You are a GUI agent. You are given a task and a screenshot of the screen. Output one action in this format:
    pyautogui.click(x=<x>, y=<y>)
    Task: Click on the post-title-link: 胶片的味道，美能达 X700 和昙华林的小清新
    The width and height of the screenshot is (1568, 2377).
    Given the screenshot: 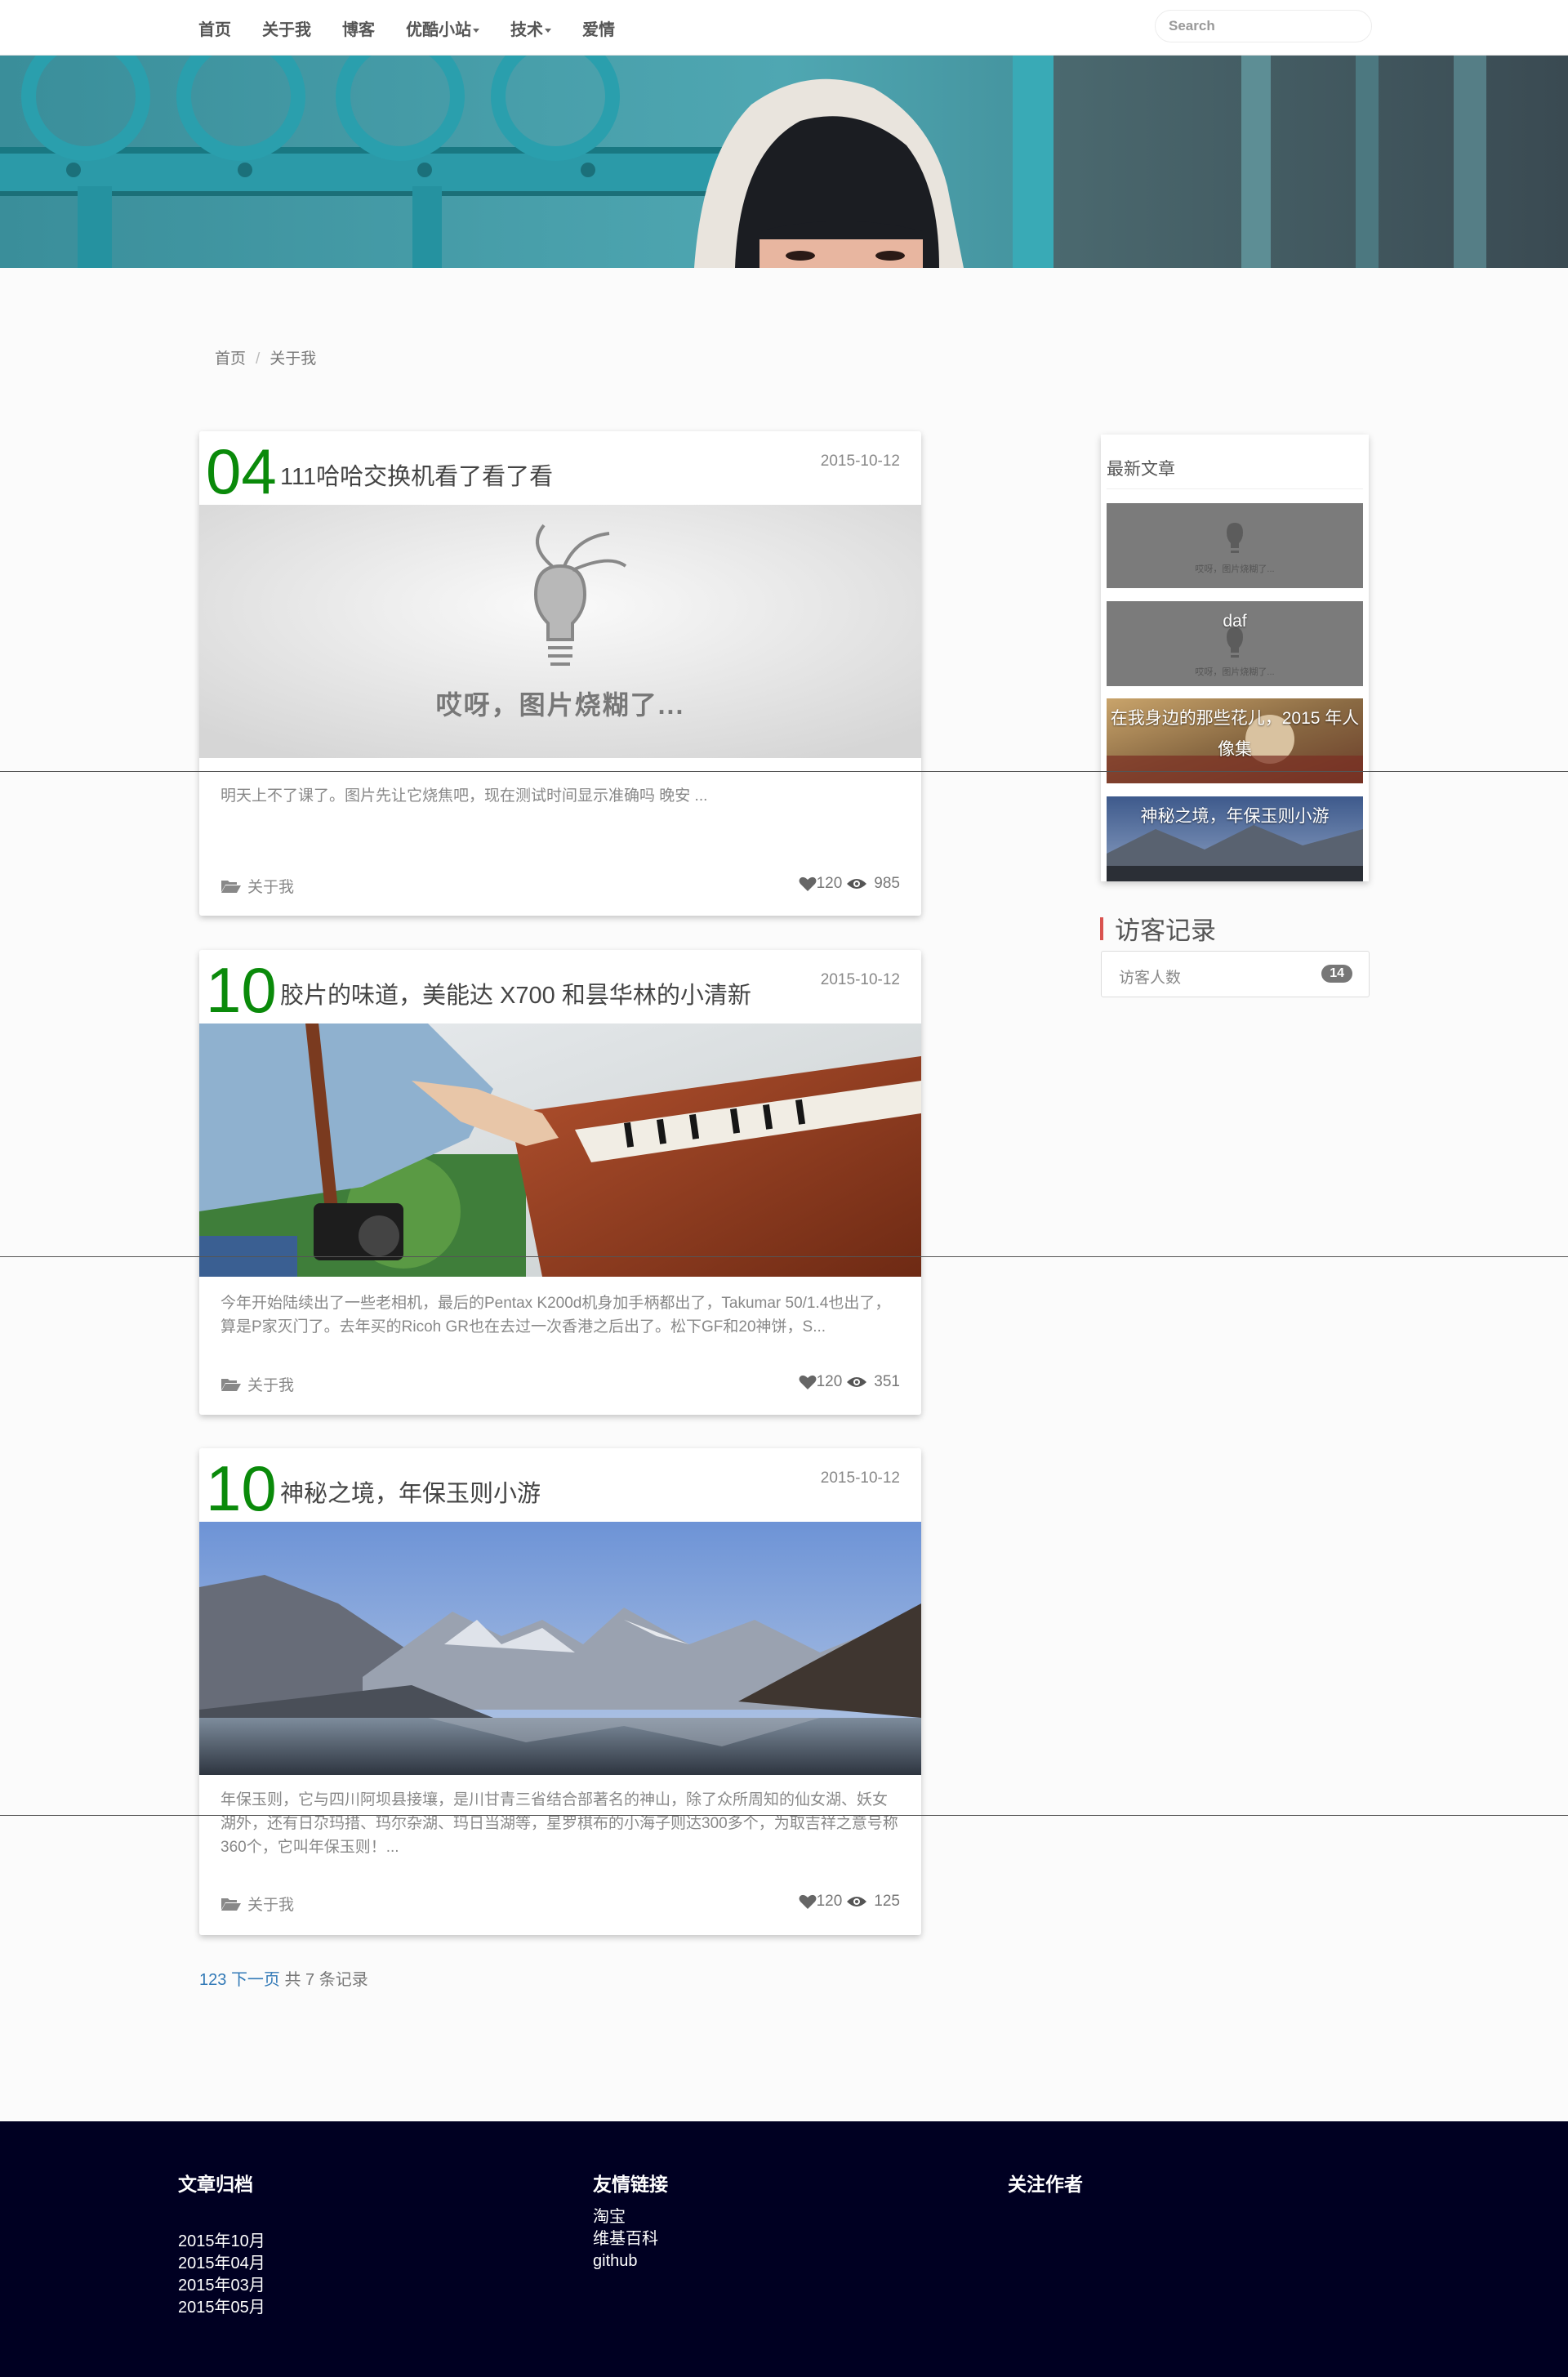 What is the action you would take?
    pyautogui.click(x=515, y=993)
    